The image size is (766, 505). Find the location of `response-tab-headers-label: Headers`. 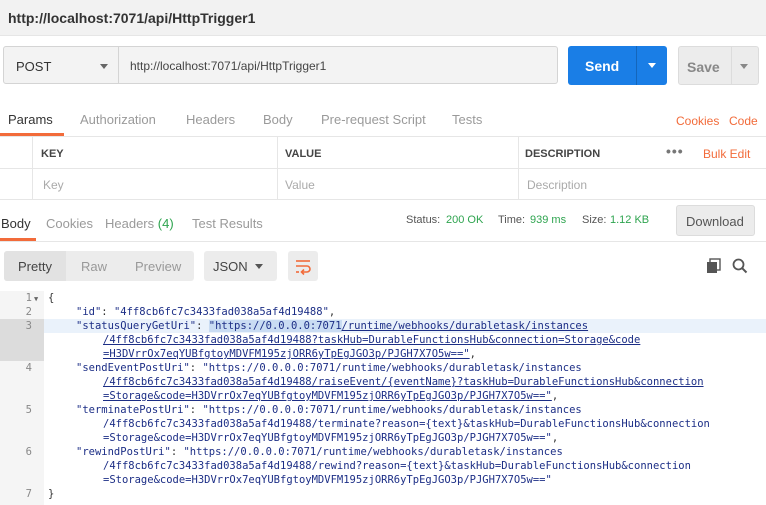

response-tab-headers-label: Headers is located at coordinates (130, 223).